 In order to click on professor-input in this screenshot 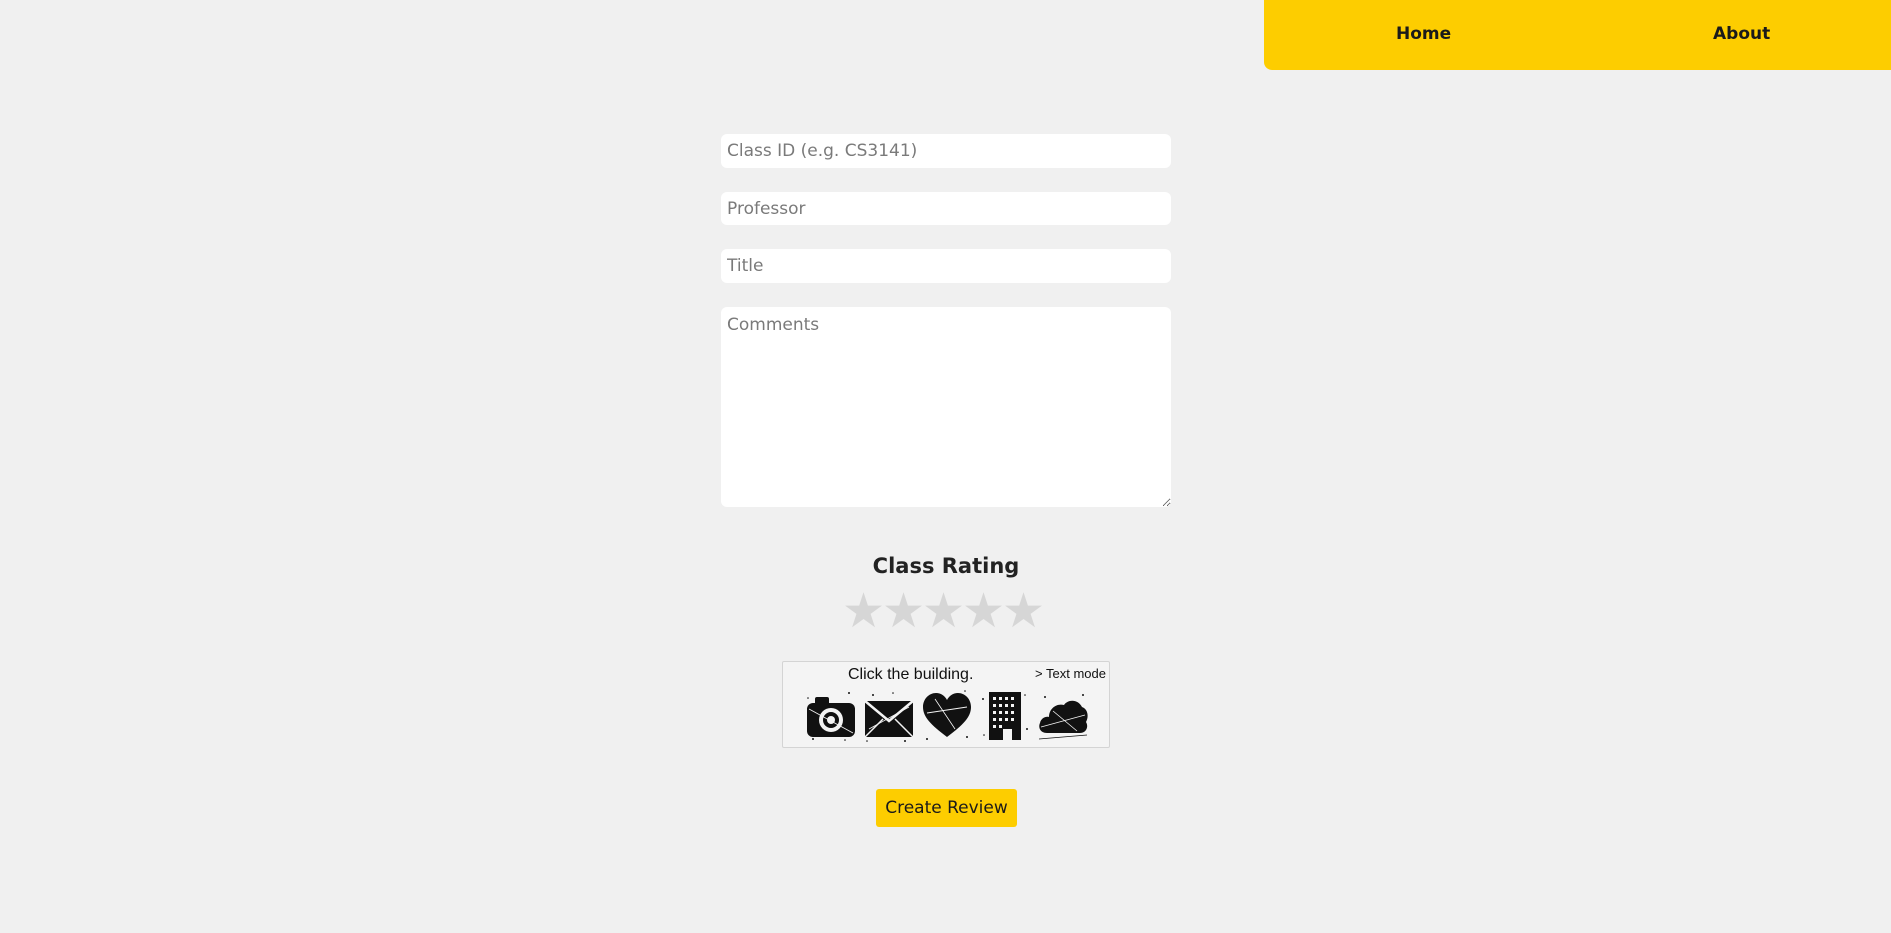, I will do `click(946, 208)`.